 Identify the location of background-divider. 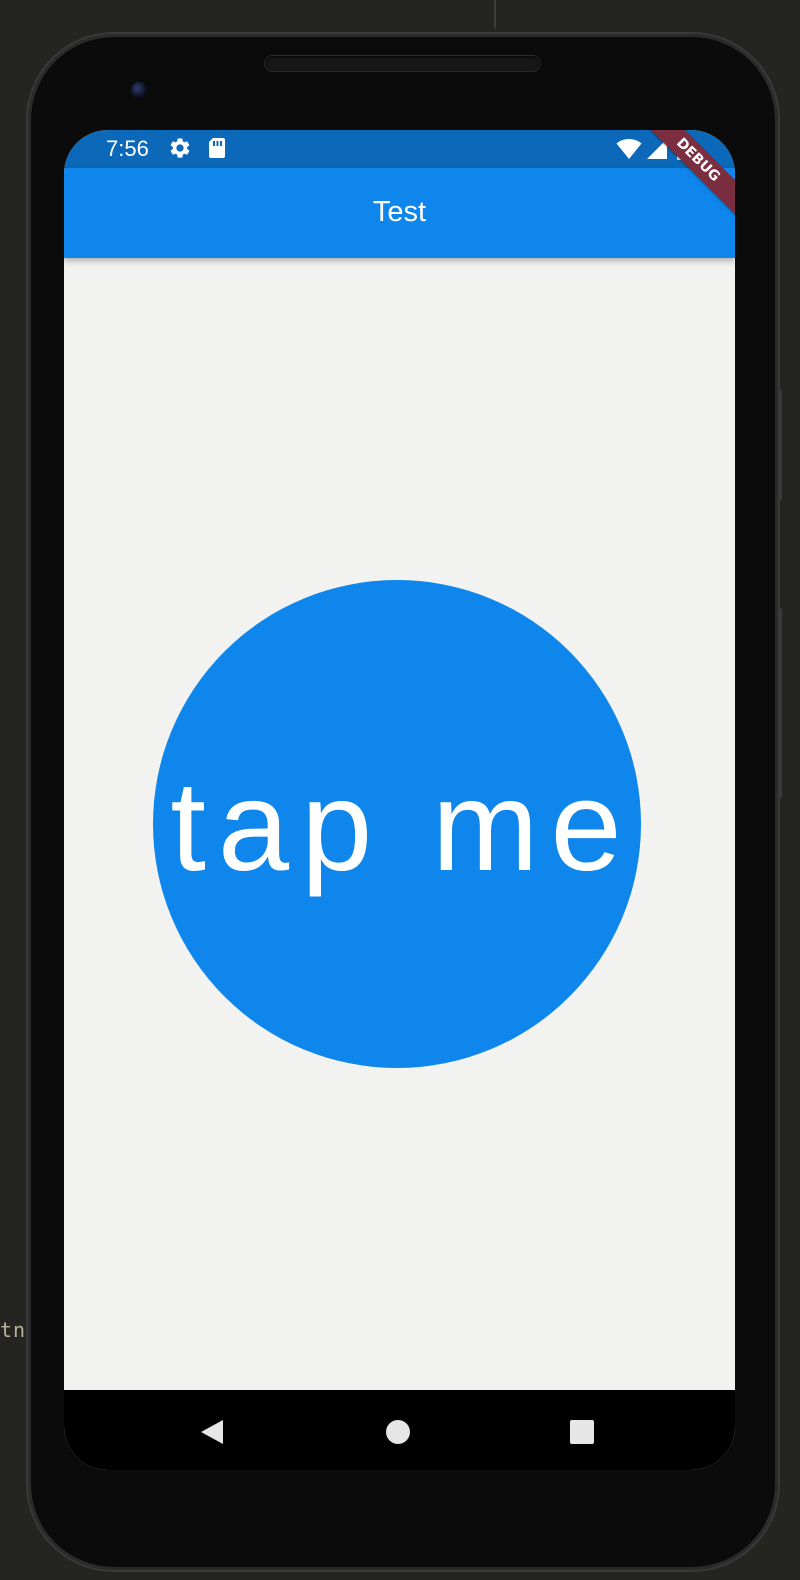
(495, 14).